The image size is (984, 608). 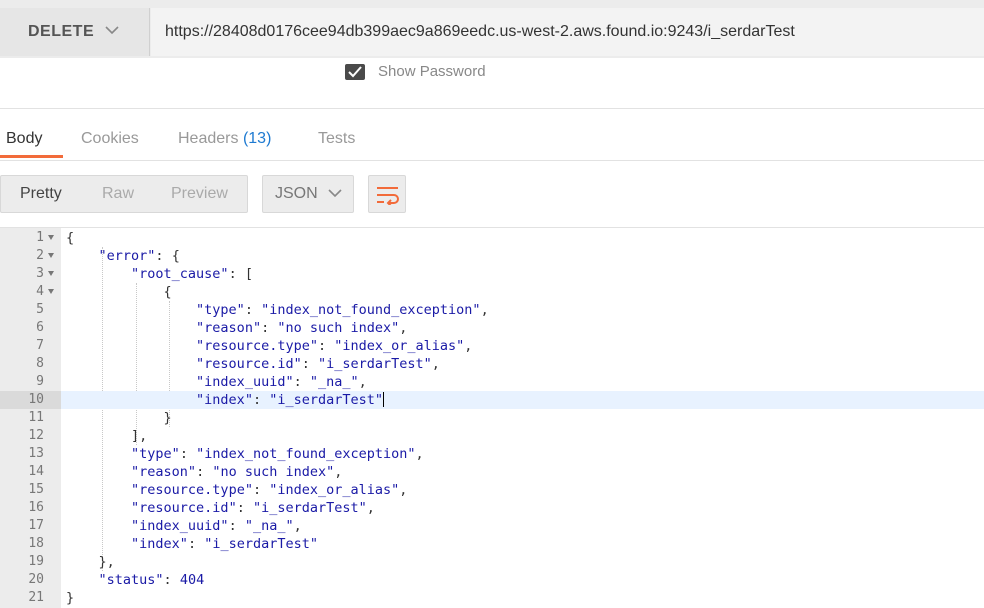 What do you see at coordinates (151, 580) in the screenshot?
I see `code-text: "status": 404` at bounding box center [151, 580].